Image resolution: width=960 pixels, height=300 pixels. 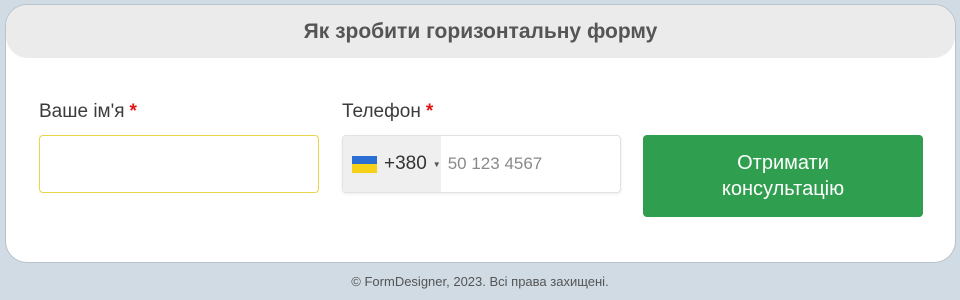 What do you see at coordinates (405, 163) in the screenshot?
I see `dial-code: +380` at bounding box center [405, 163].